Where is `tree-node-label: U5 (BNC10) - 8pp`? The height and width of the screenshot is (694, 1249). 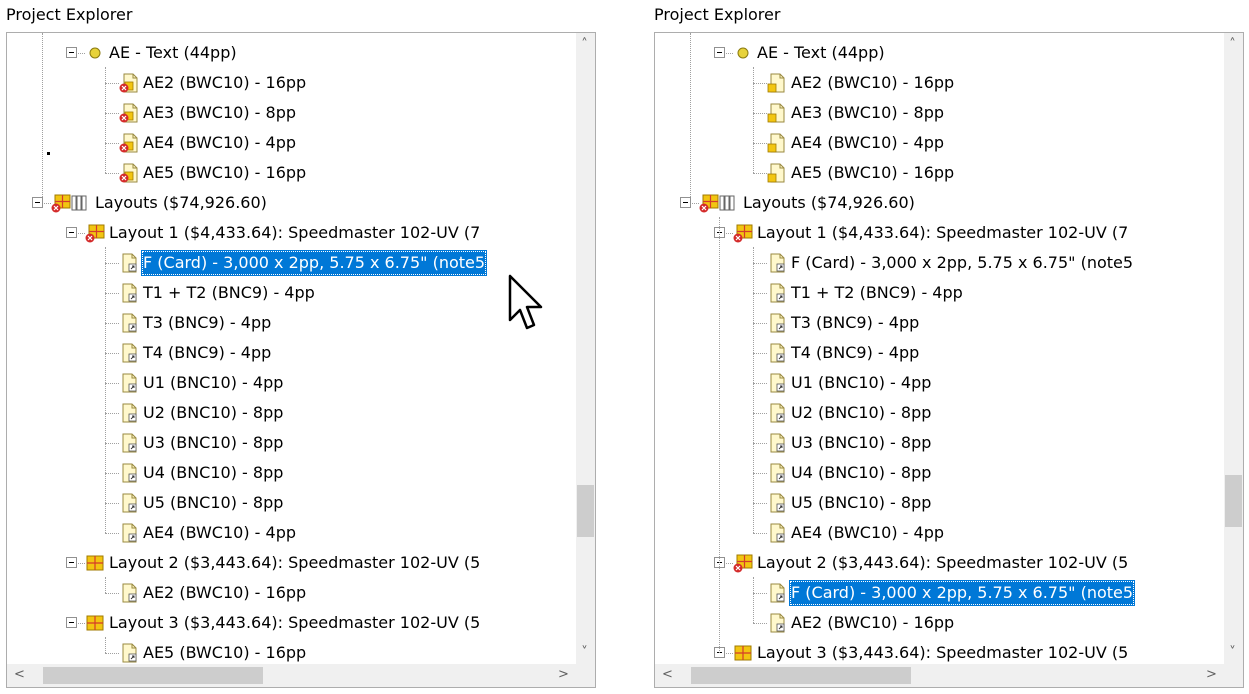 tree-node-label: U5 (BNC10) - 8pp is located at coordinates (213, 502).